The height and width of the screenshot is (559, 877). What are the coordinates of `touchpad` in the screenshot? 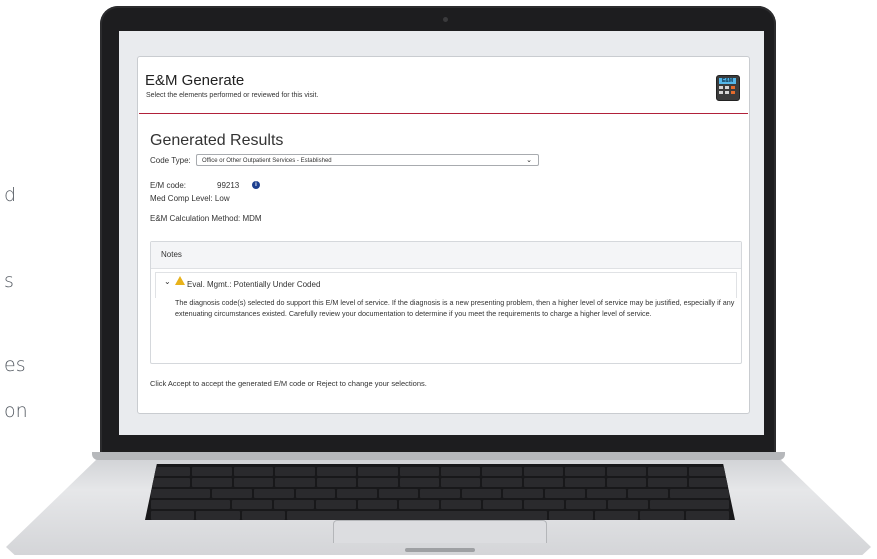 It's located at (440, 531).